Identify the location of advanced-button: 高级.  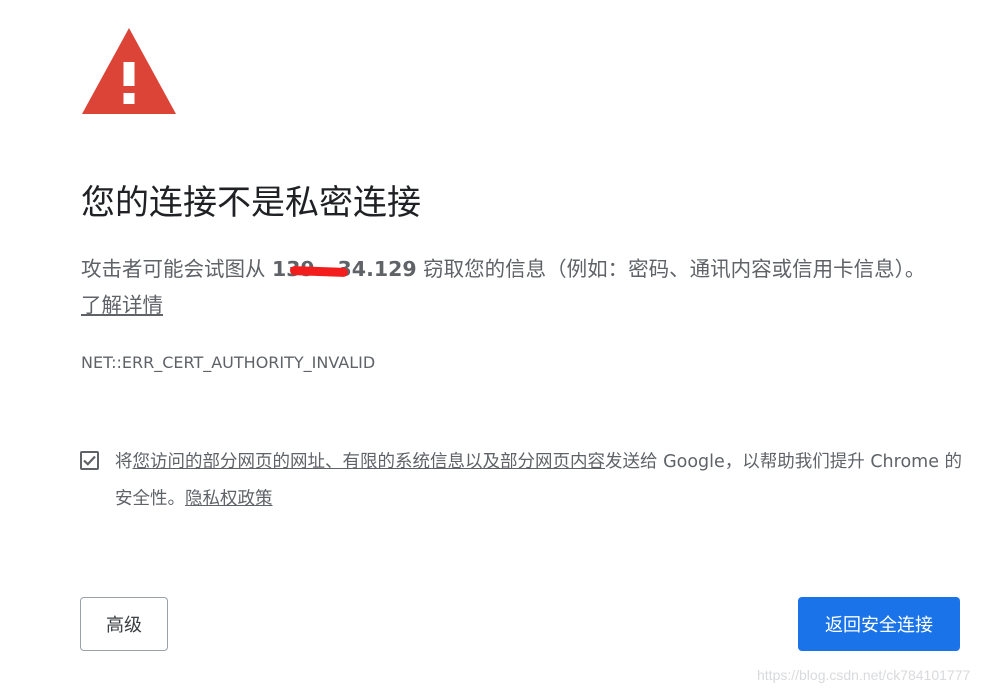
(124, 624).